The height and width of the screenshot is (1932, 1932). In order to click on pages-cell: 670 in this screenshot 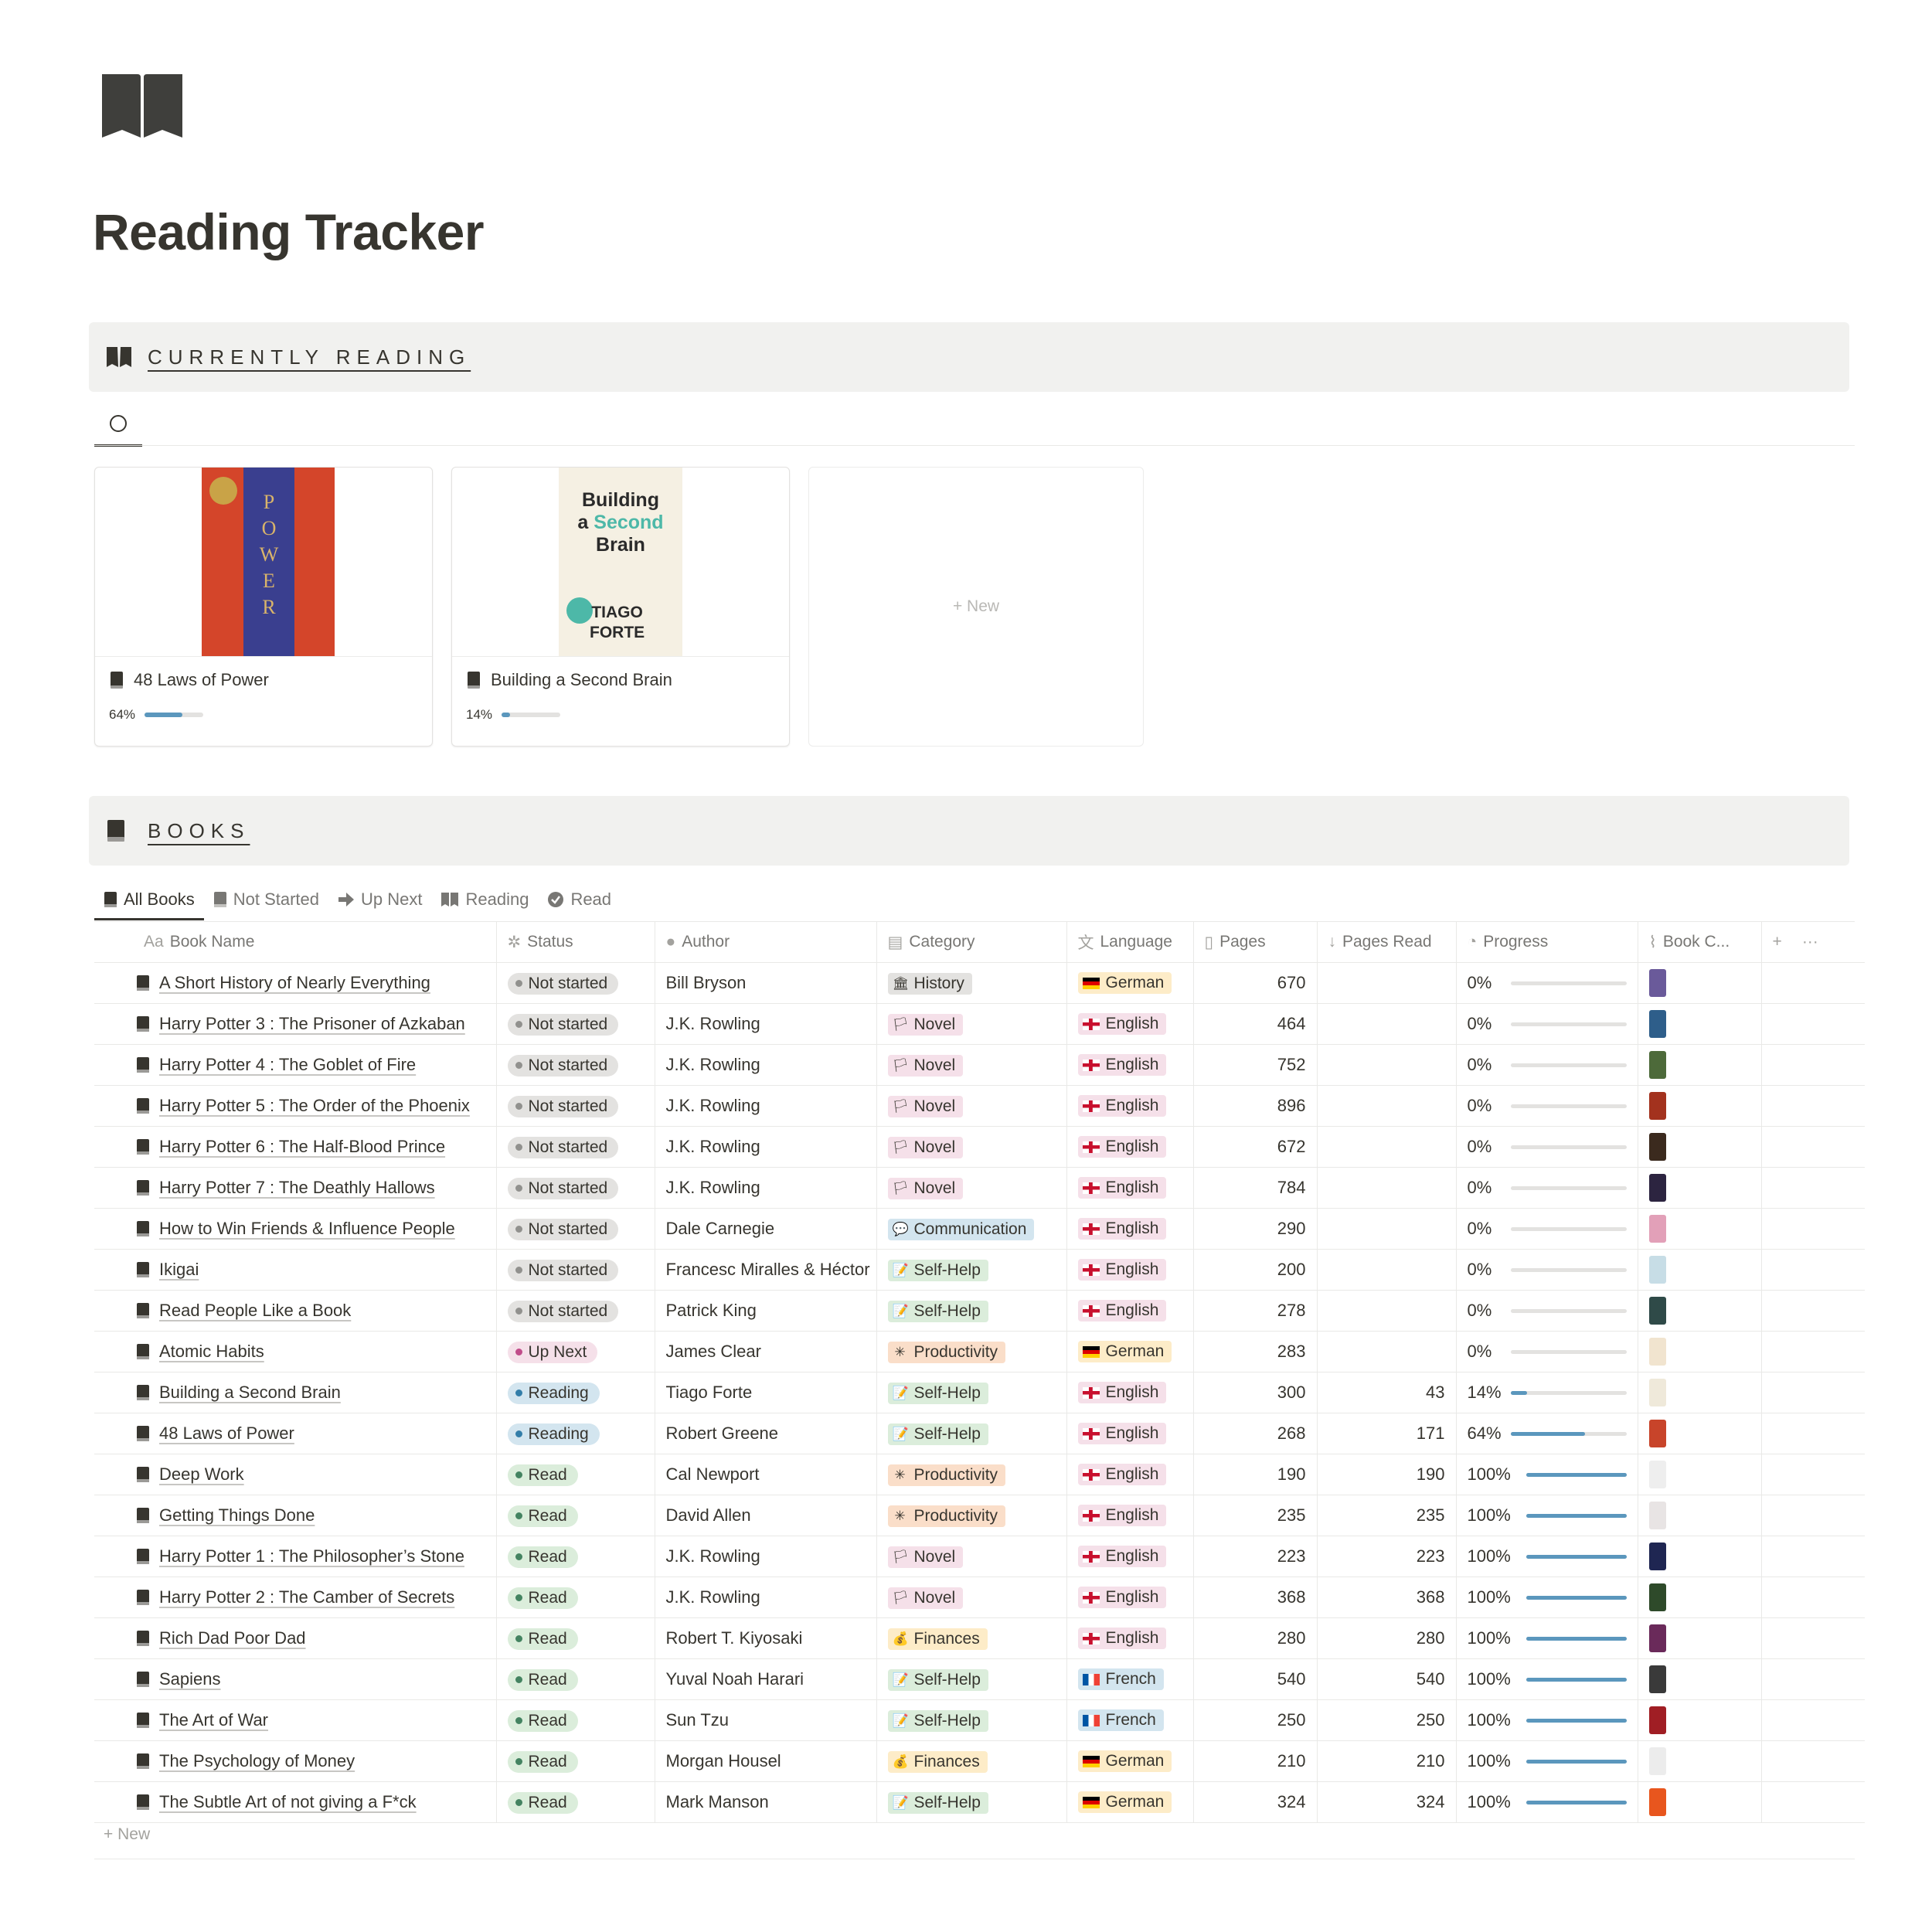, I will do `click(1255, 983)`.